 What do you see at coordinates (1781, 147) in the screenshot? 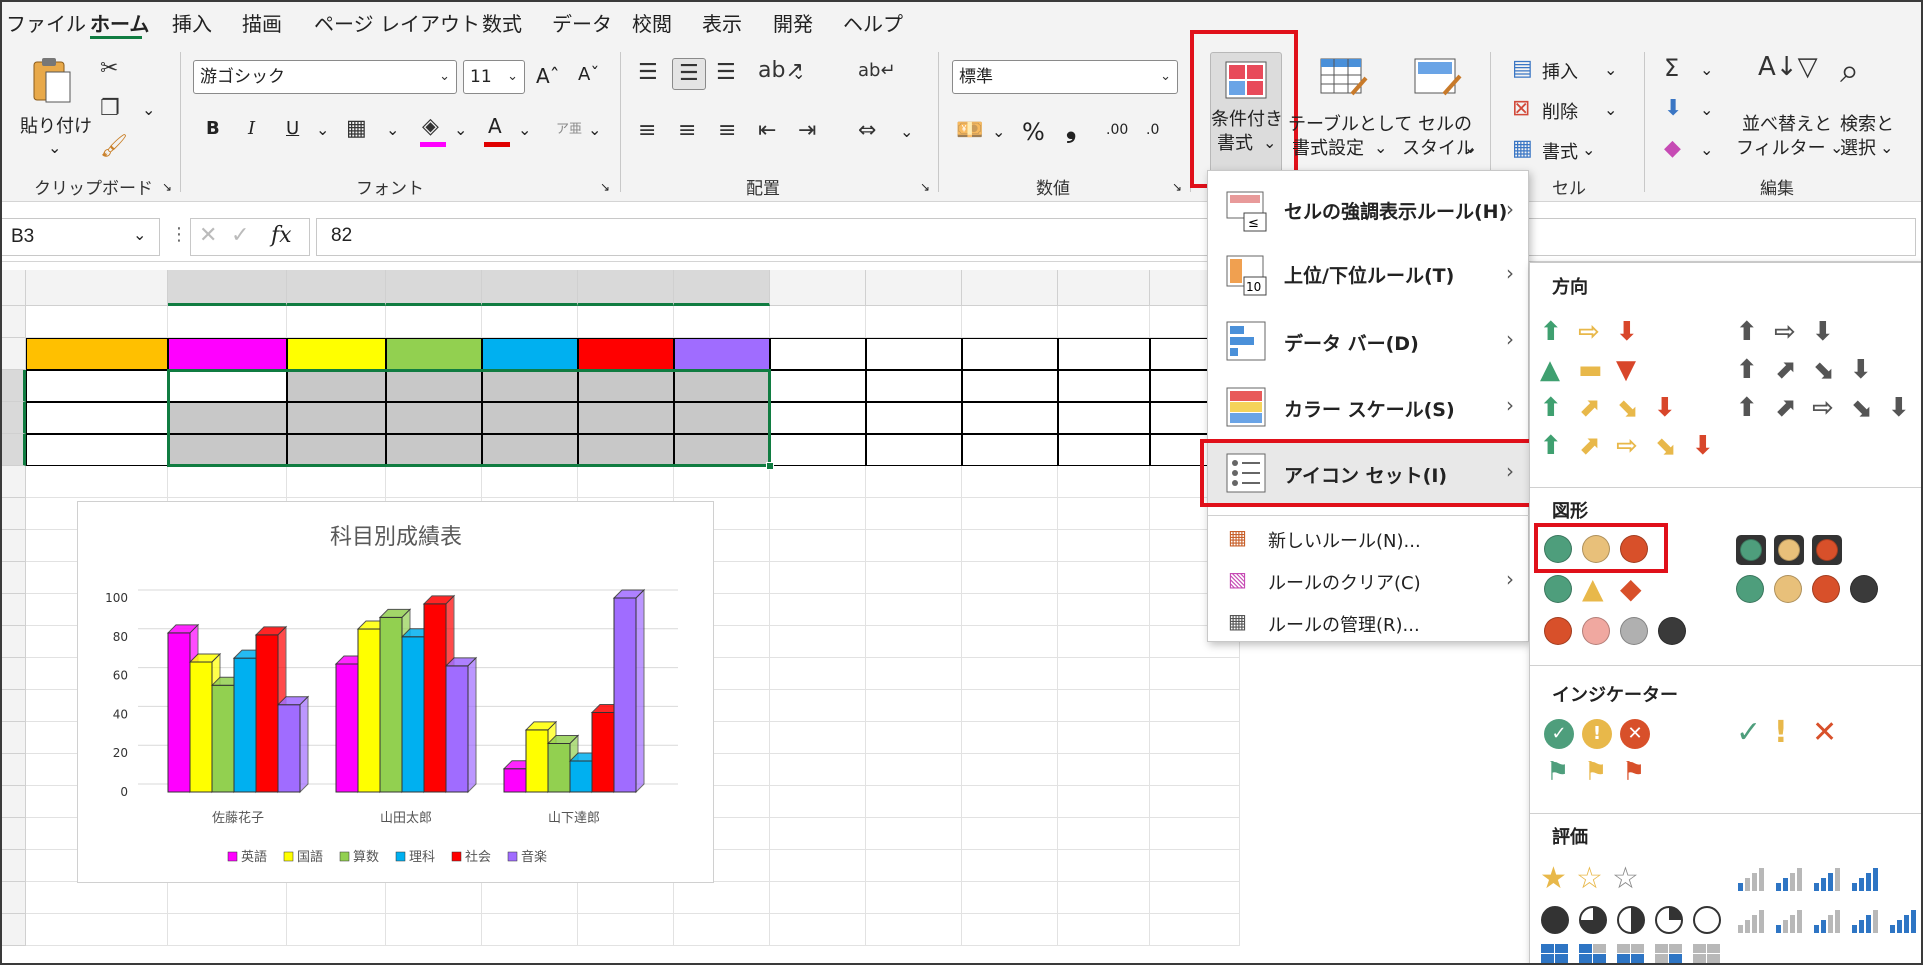
I see `sort-filter-label-2: フィルター` at bounding box center [1781, 147].